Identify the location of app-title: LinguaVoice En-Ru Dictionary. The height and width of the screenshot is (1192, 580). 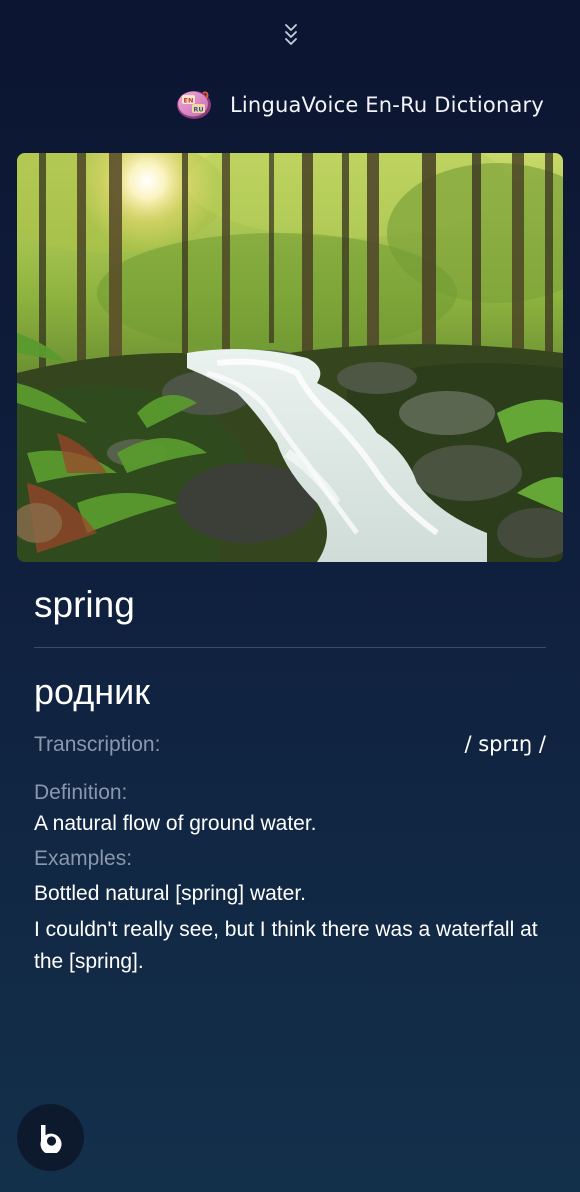
(387, 105).